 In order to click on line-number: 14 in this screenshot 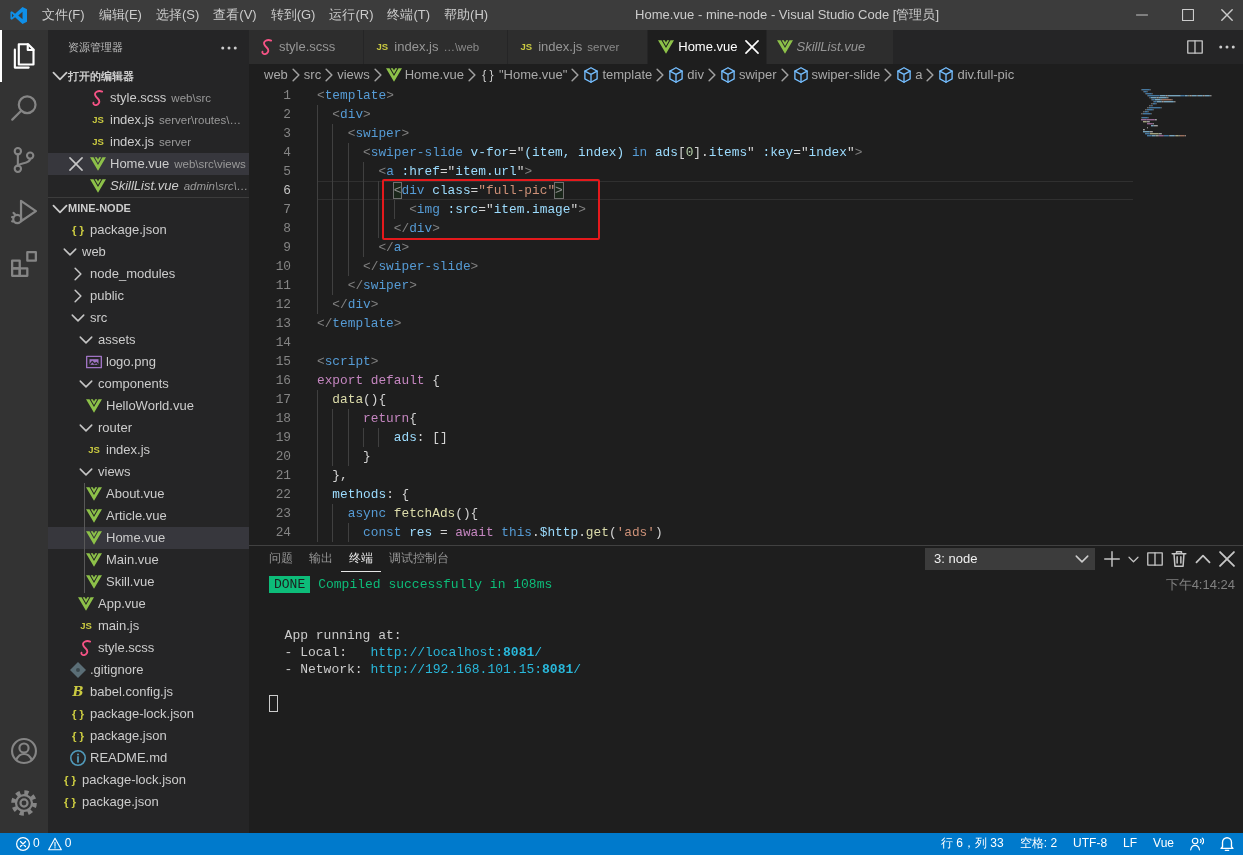, I will do `click(282, 343)`.